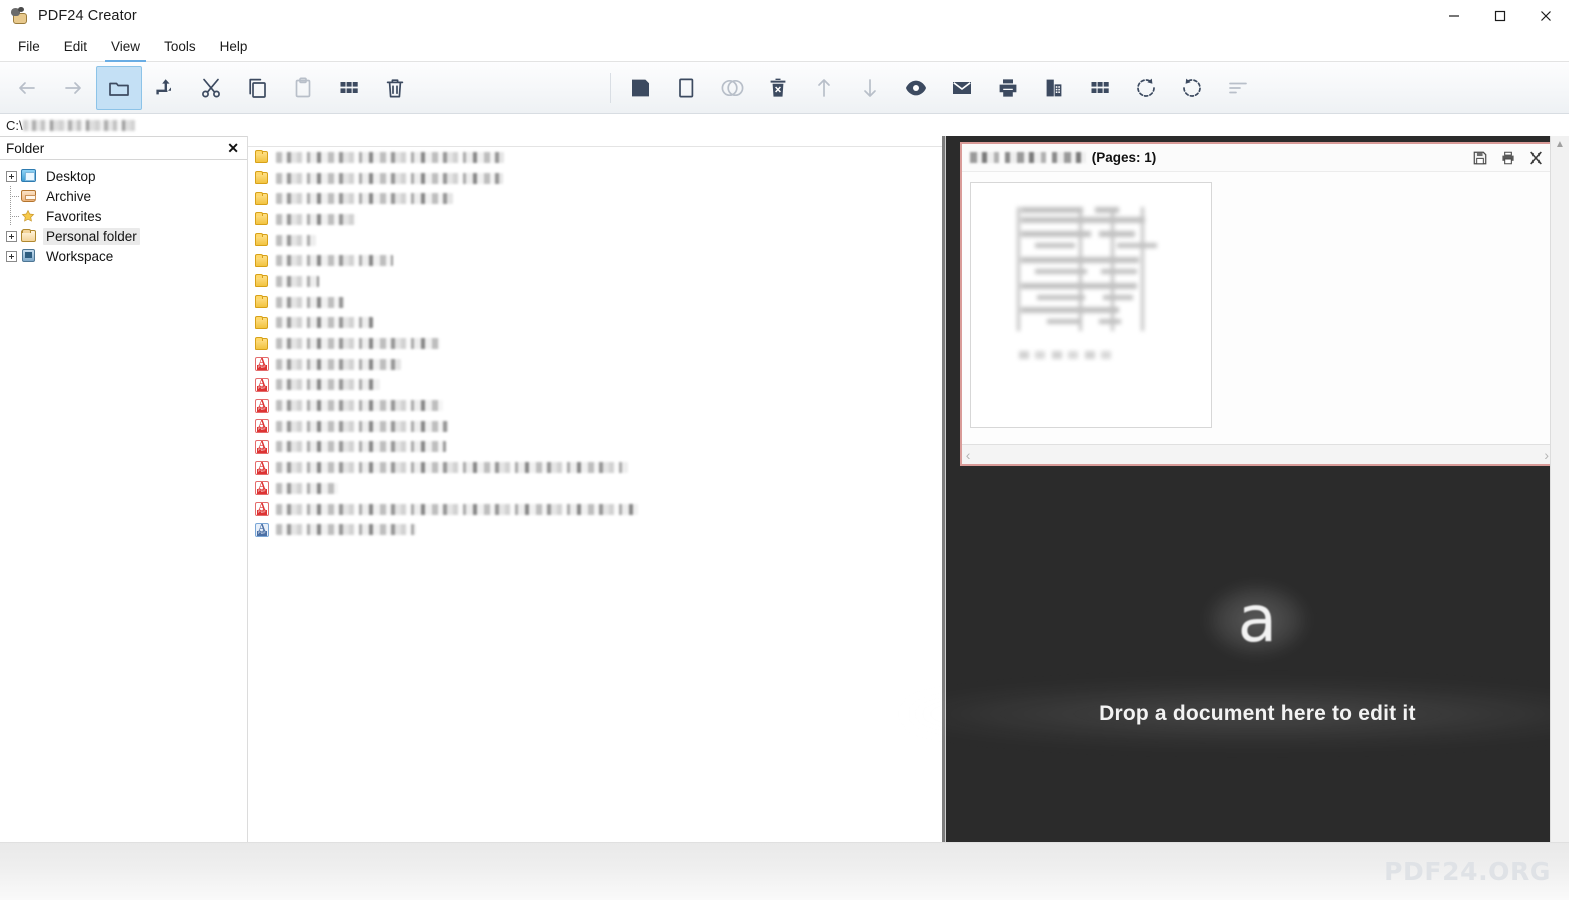 This screenshot has height=900, width=1569. I want to click on menu-bar: File Edit View Tools Help, so click(784, 47).